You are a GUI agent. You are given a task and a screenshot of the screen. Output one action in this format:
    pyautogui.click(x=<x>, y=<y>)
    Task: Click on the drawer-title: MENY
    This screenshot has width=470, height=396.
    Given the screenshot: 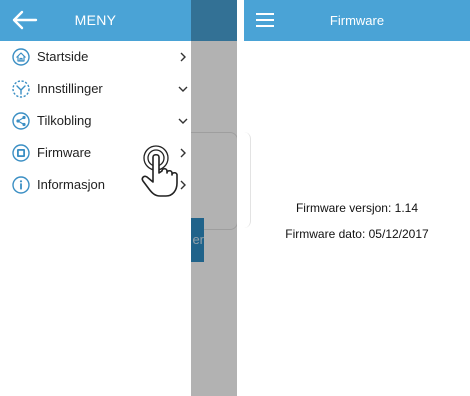 What is the action you would take?
    pyautogui.click(x=95, y=20)
    